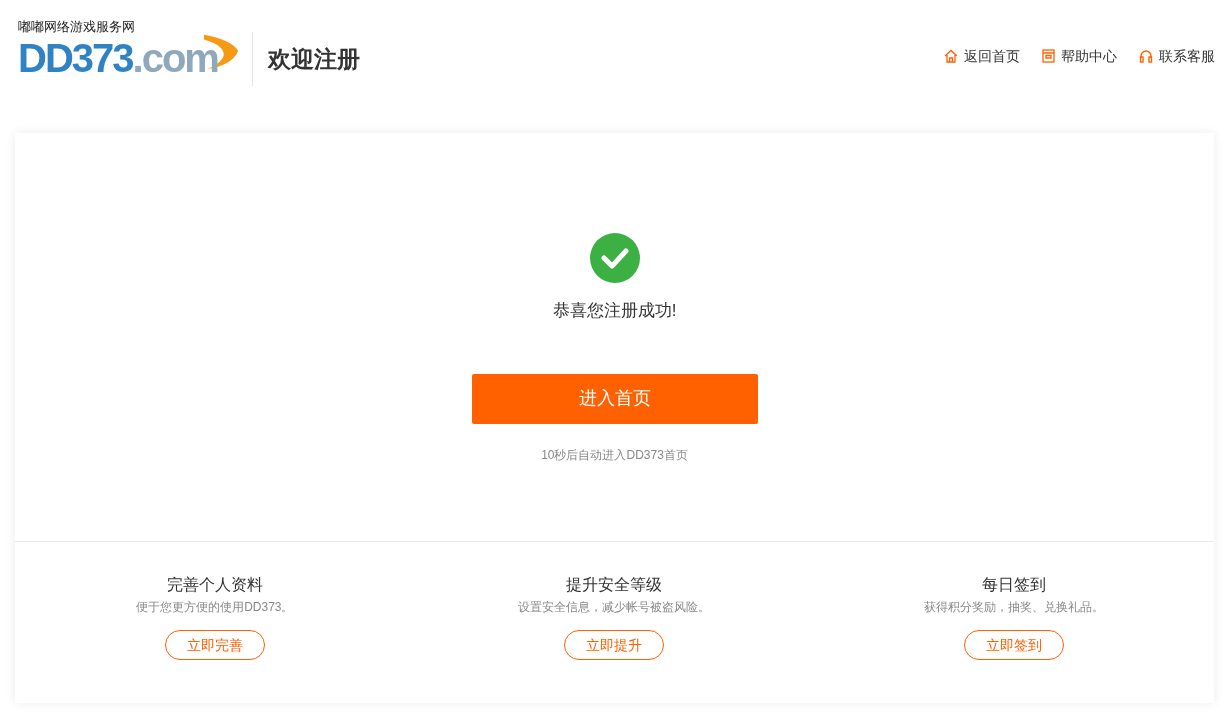 Image resolution: width=1229 pixels, height=714 pixels. I want to click on page-title: 欢迎注册, so click(314, 59).